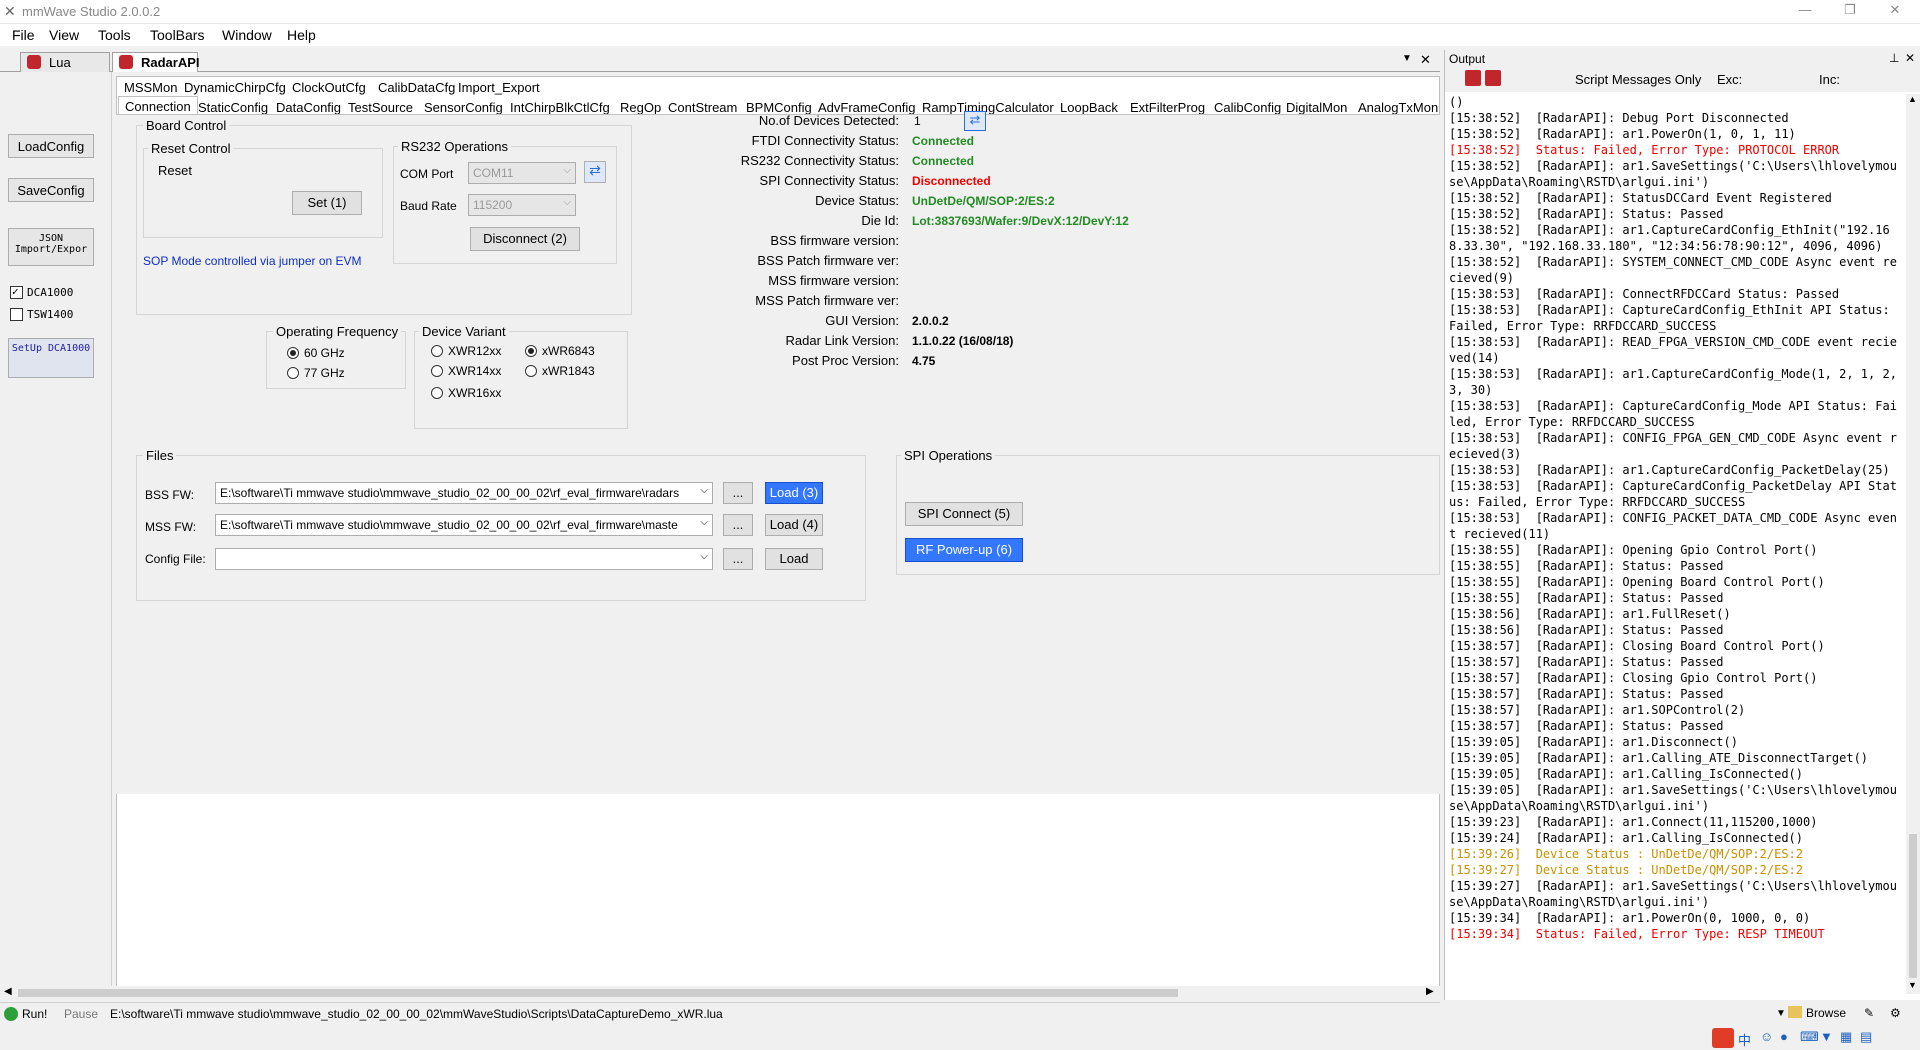 Image resolution: width=1920 pixels, height=1050 pixels. I want to click on restore-button: ❐, so click(1850, 10).